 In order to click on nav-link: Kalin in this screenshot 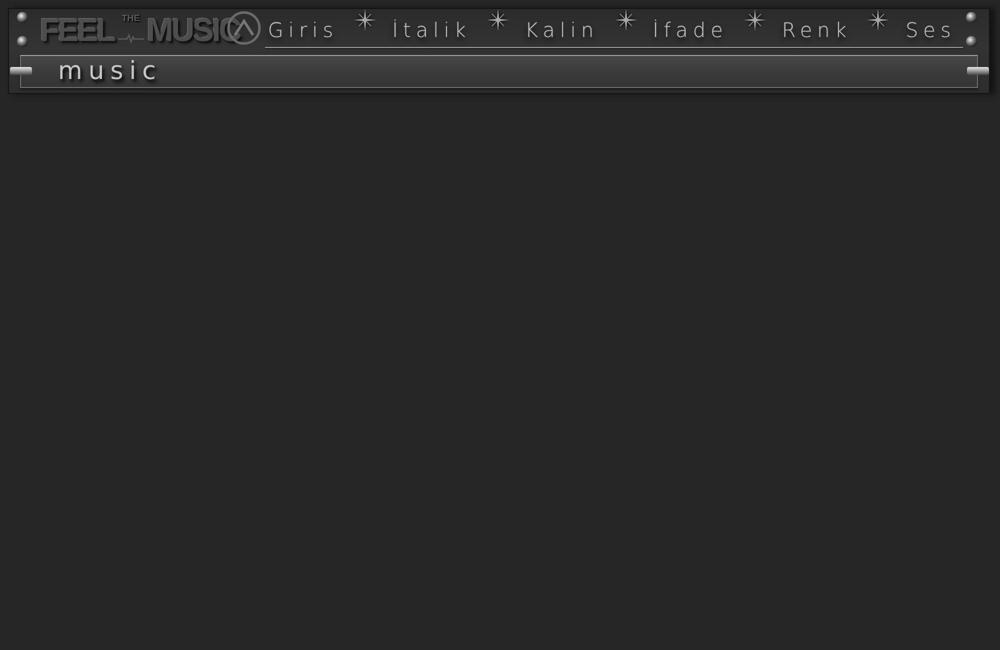, I will do `click(561, 30)`.